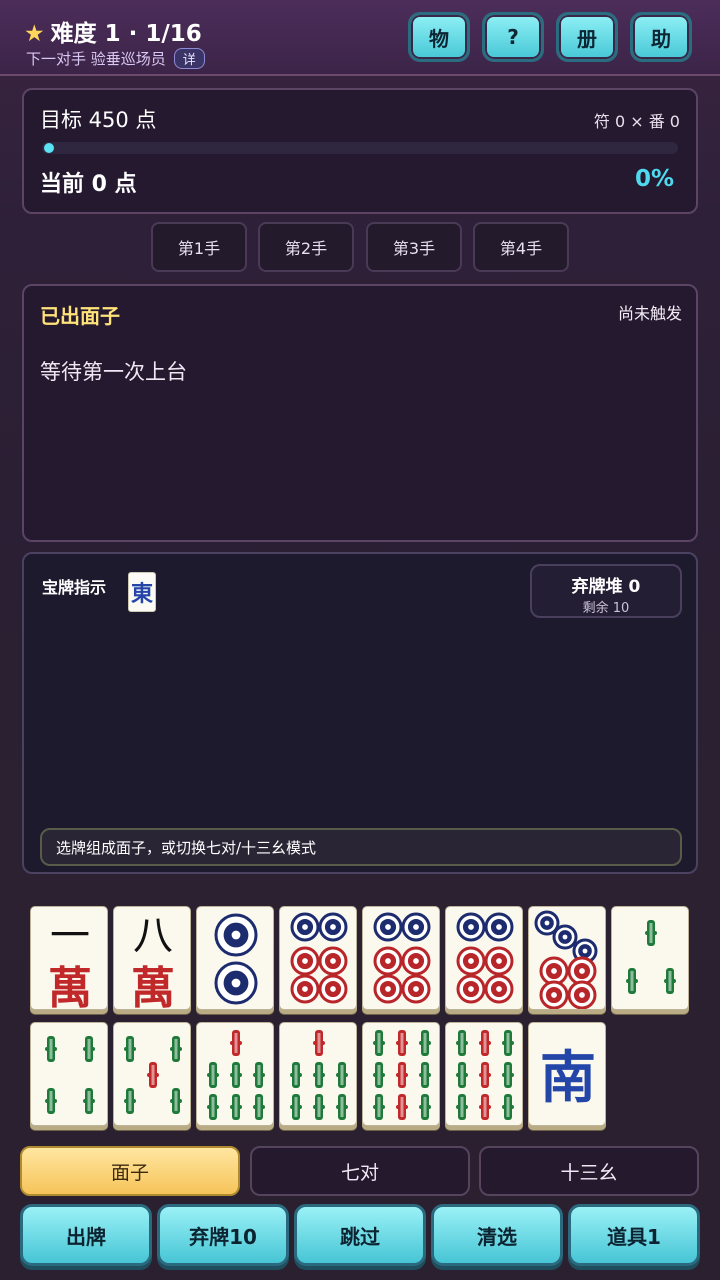  What do you see at coordinates (361, 847) in the screenshot?
I see `hint-bar: 选牌组成面子，或切换七对/十三幺模式` at bounding box center [361, 847].